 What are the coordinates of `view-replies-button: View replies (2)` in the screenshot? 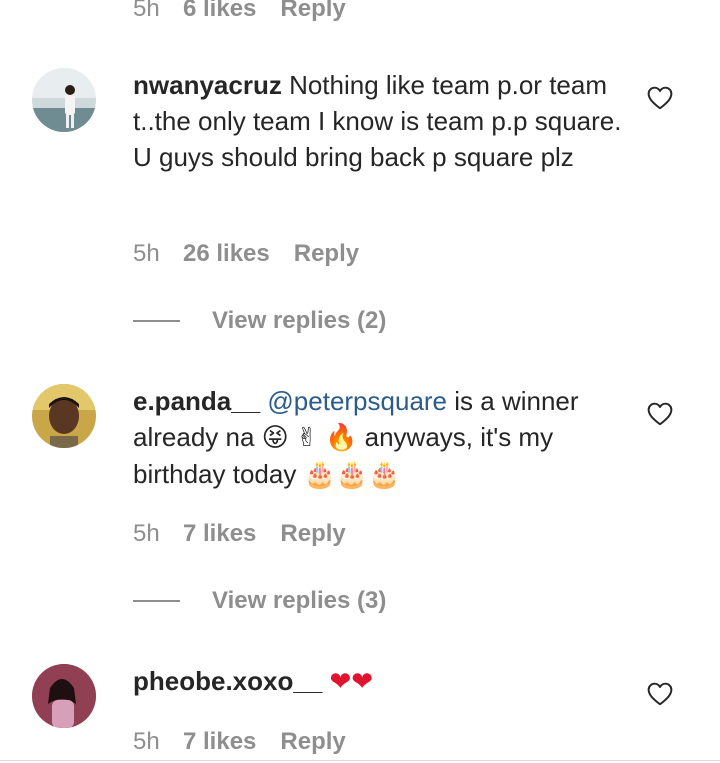 It's located at (259, 321).